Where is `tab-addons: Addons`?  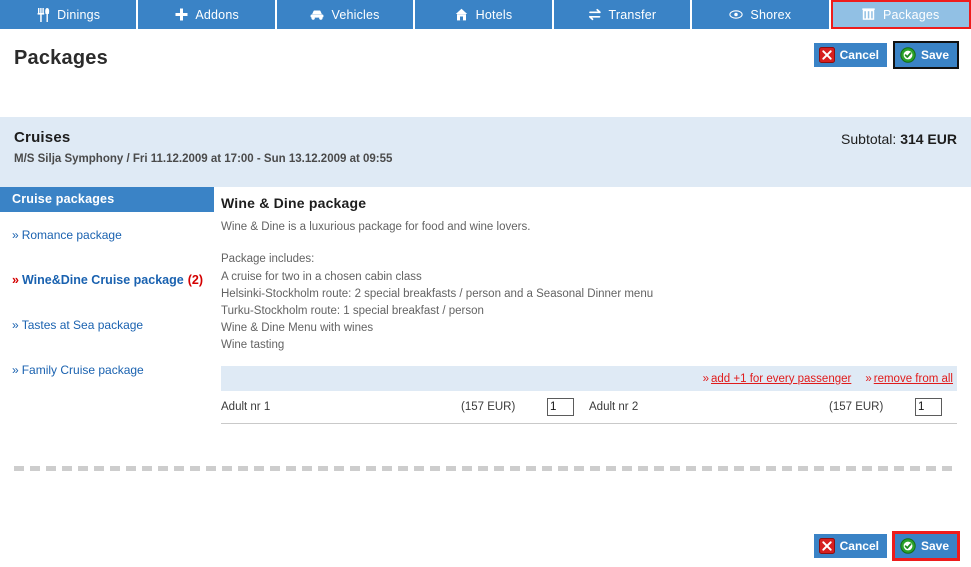
tab-addons: Addons is located at coordinates (207, 14).